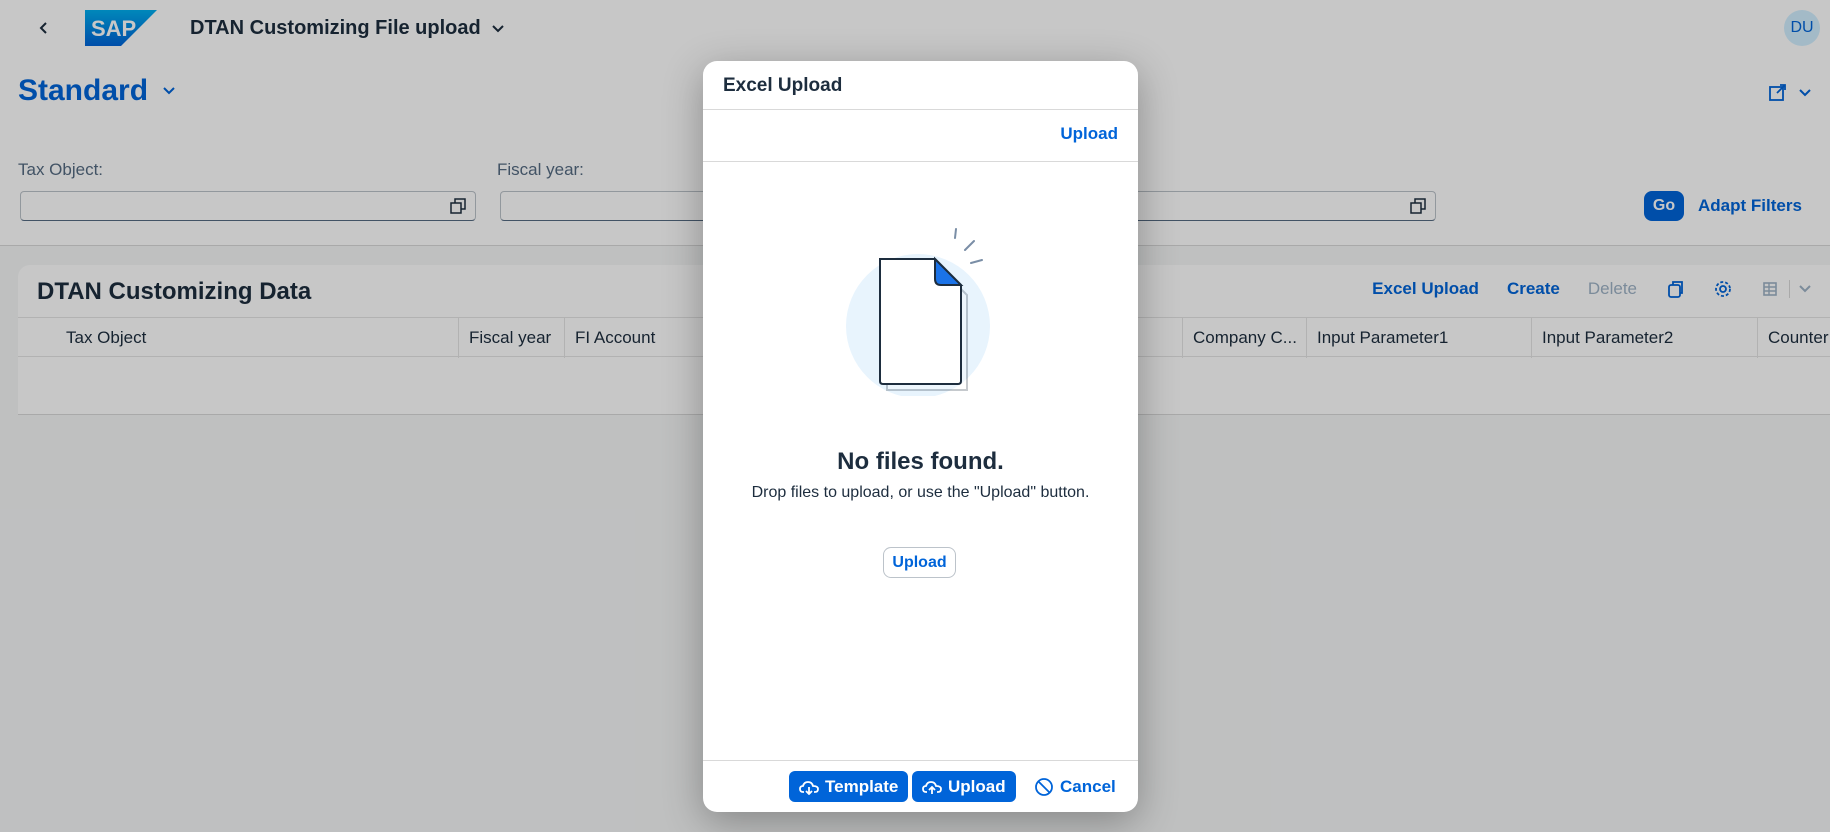 The image size is (1830, 832). I want to click on template-label: Template, so click(862, 786).